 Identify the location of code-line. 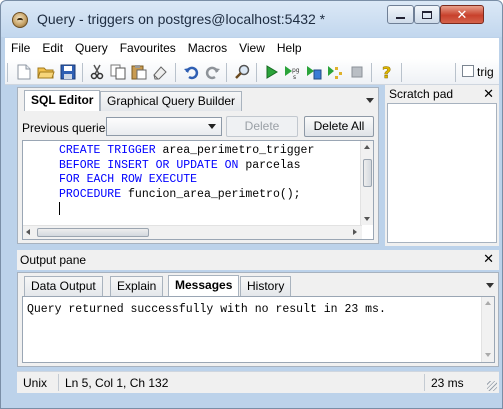
(209, 210).